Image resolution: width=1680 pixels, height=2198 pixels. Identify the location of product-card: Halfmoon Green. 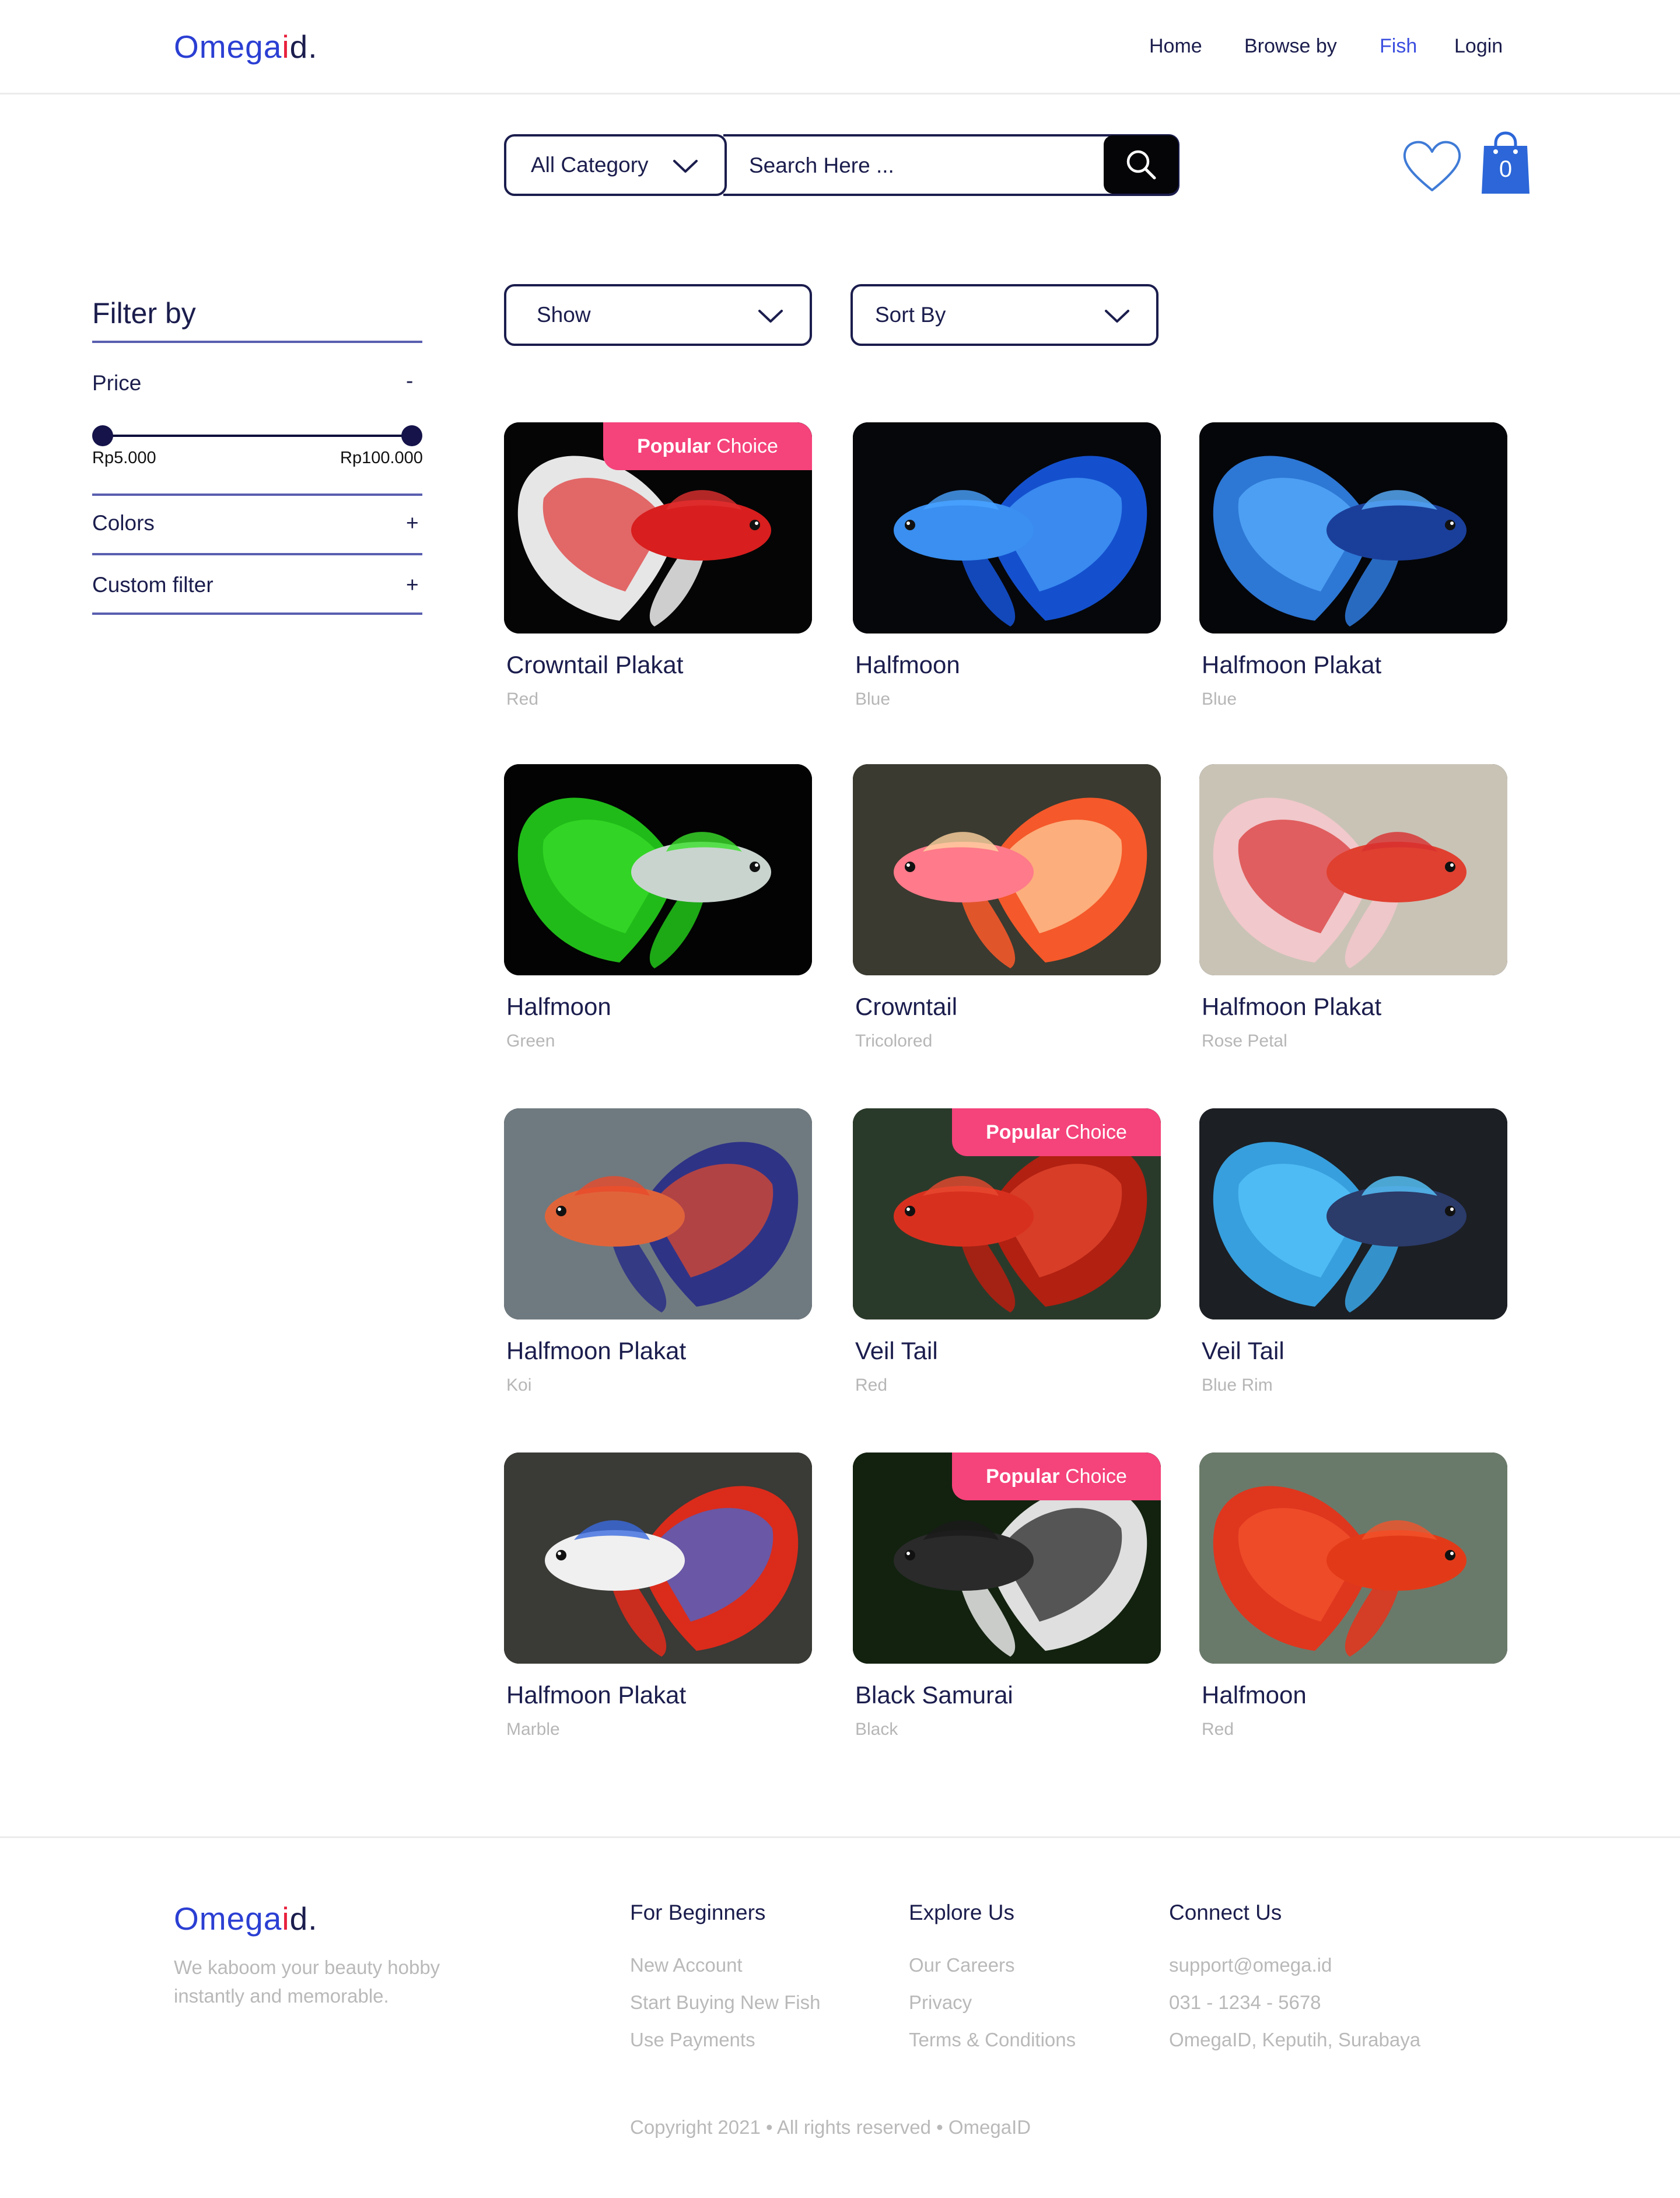
(658, 916).